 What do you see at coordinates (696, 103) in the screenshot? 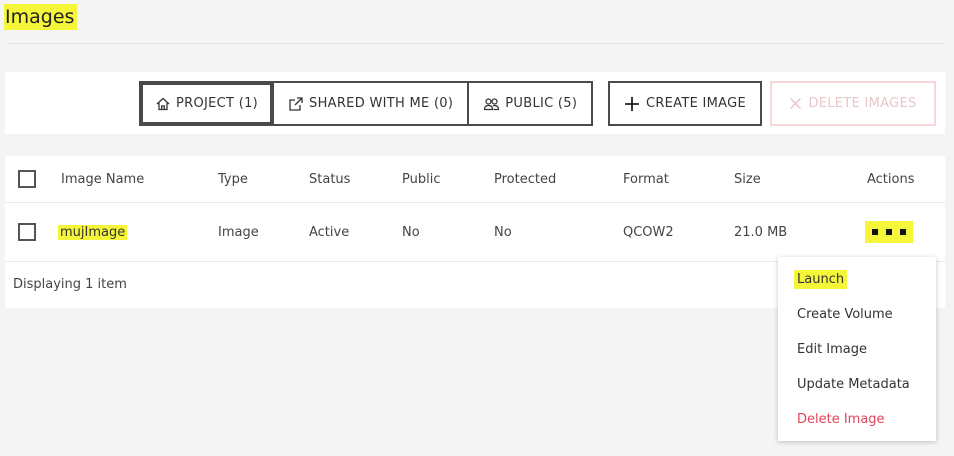
I see `create-image-label: CREATE IMAGE` at bounding box center [696, 103].